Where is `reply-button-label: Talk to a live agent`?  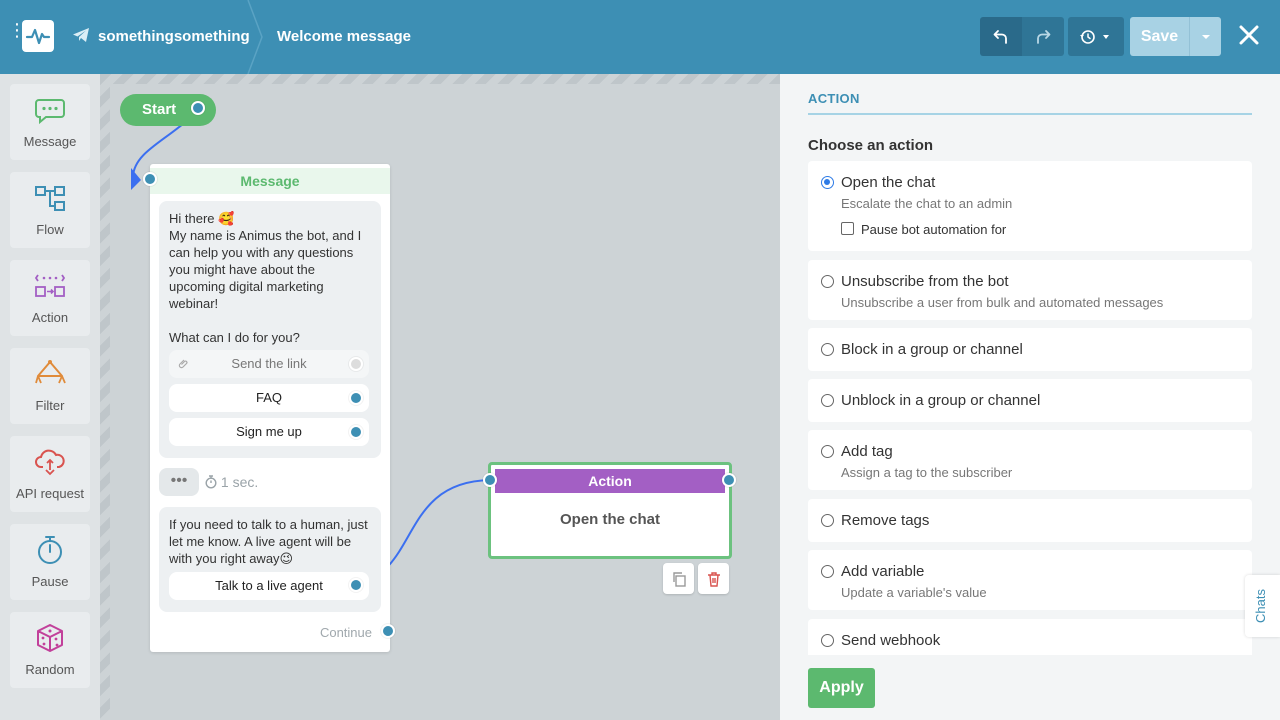 reply-button-label: Talk to a live agent is located at coordinates (269, 585).